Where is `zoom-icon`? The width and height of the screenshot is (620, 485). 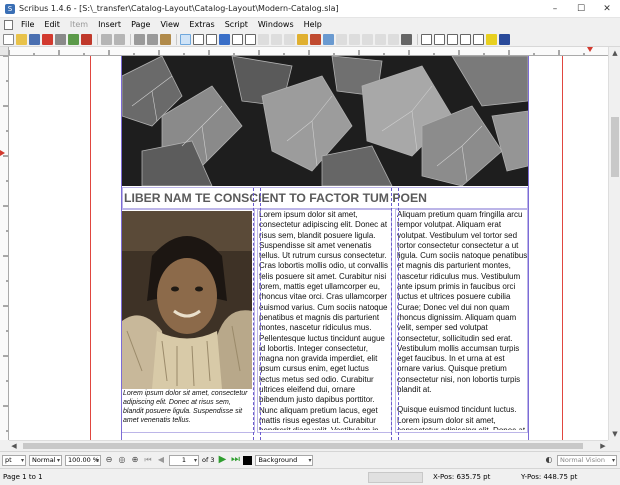 zoom-icon is located at coordinates (328, 39).